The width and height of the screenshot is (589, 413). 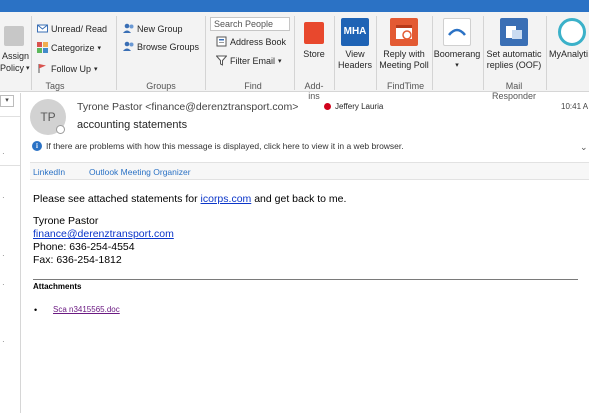 I want to click on attachment-link: Sca n3415565.doc, so click(x=86, y=309).